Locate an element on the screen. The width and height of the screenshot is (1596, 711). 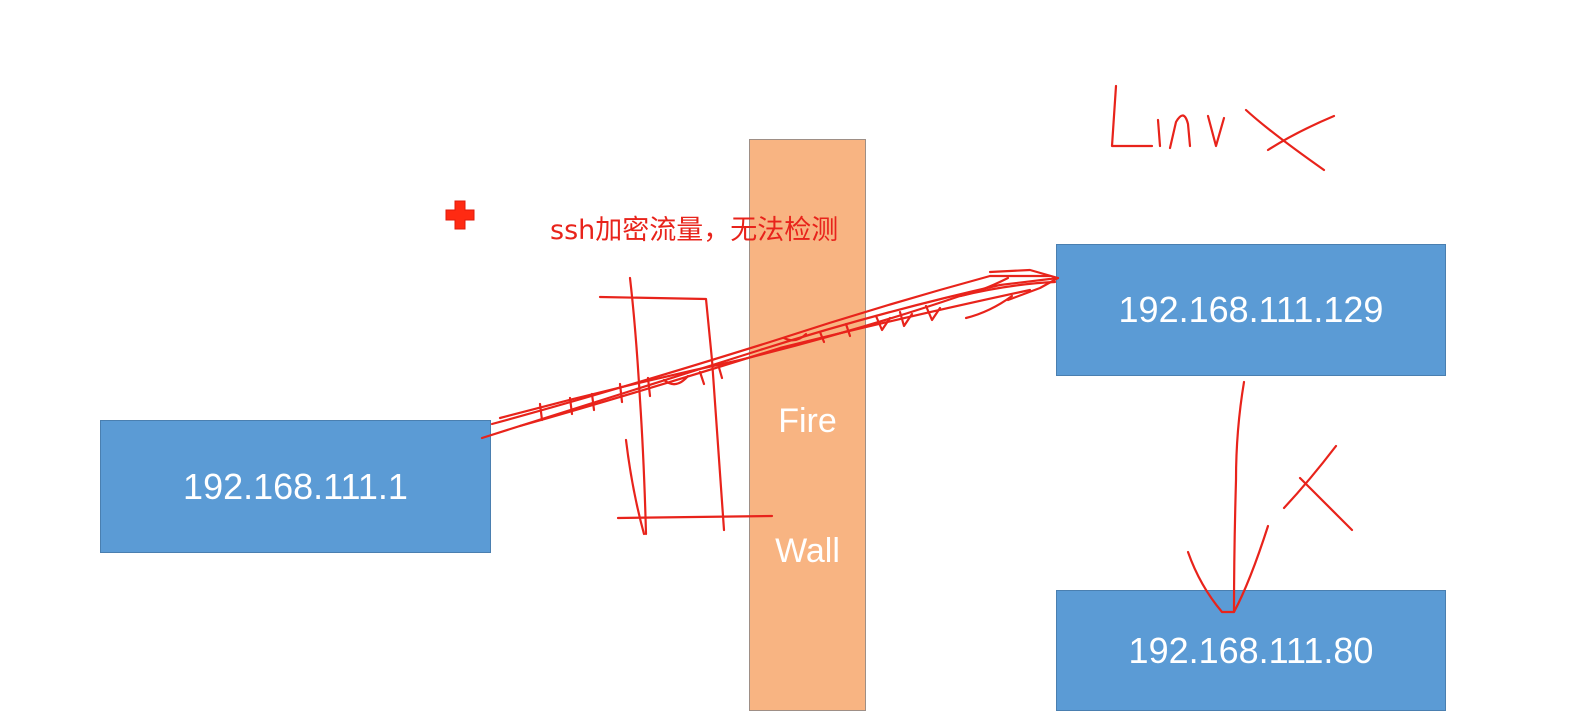
handwritten-linux-label is located at coordinates (1223, 128).